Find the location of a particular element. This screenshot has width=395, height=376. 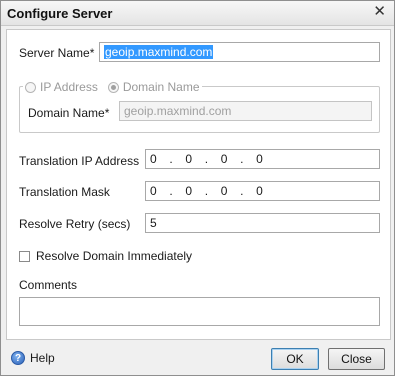

resolve-retry-input: 5 is located at coordinates (262, 223).